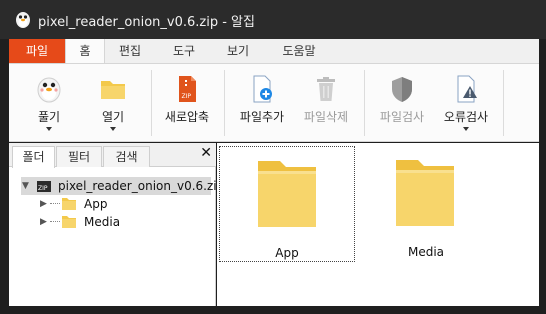 This screenshot has height=314, width=546. Describe the element at coordinates (37, 51) in the screenshot. I see `tab-file: 파일` at that location.